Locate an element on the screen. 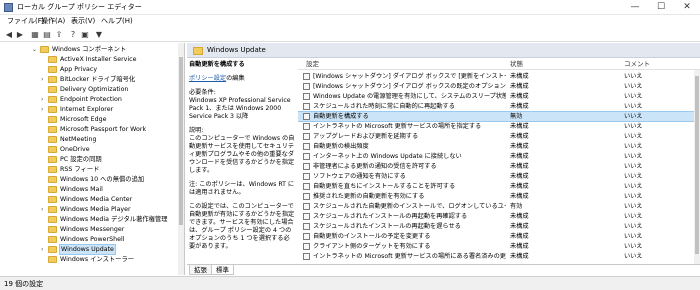 This screenshot has width=700, height=290. tree-item-label: Delivery Optimization is located at coordinates (94, 89).